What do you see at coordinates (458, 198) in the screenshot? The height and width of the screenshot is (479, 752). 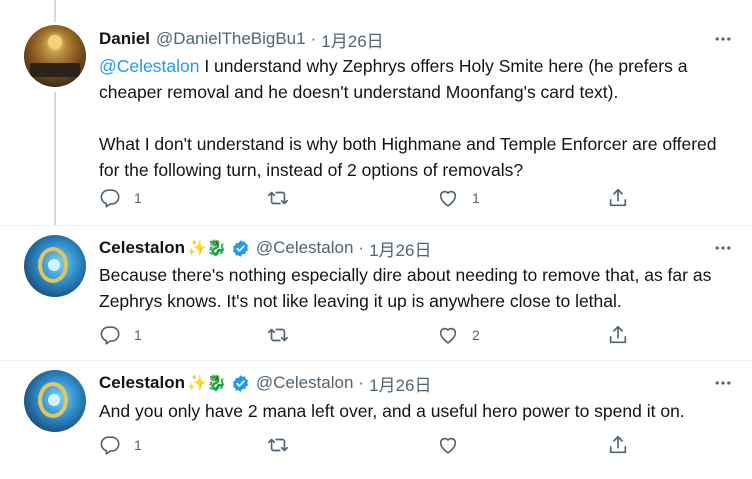 I see `like-button: 1` at bounding box center [458, 198].